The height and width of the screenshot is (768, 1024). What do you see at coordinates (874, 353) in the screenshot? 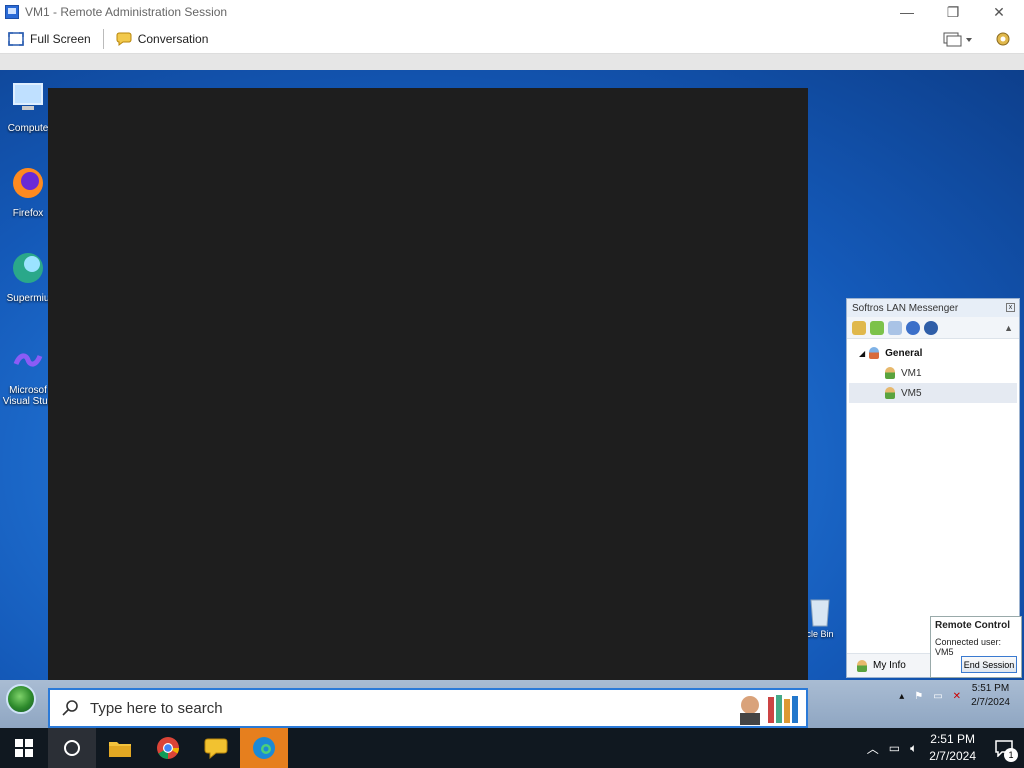
I see `group-icon` at bounding box center [874, 353].